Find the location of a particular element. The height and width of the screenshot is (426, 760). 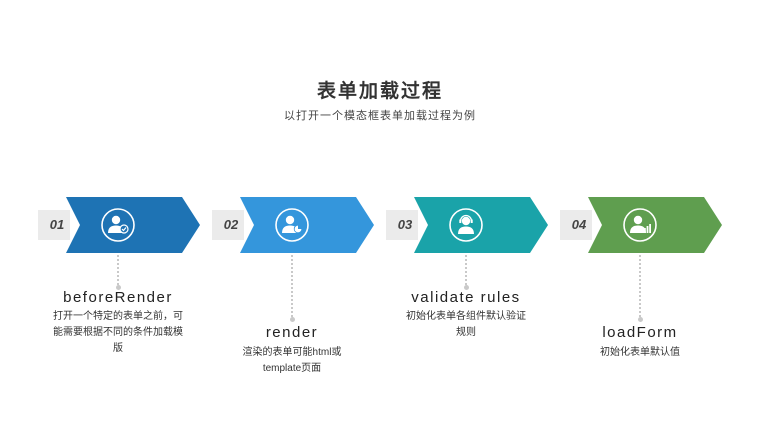

step-4-arrow: 04 is located at coordinates (642, 225).